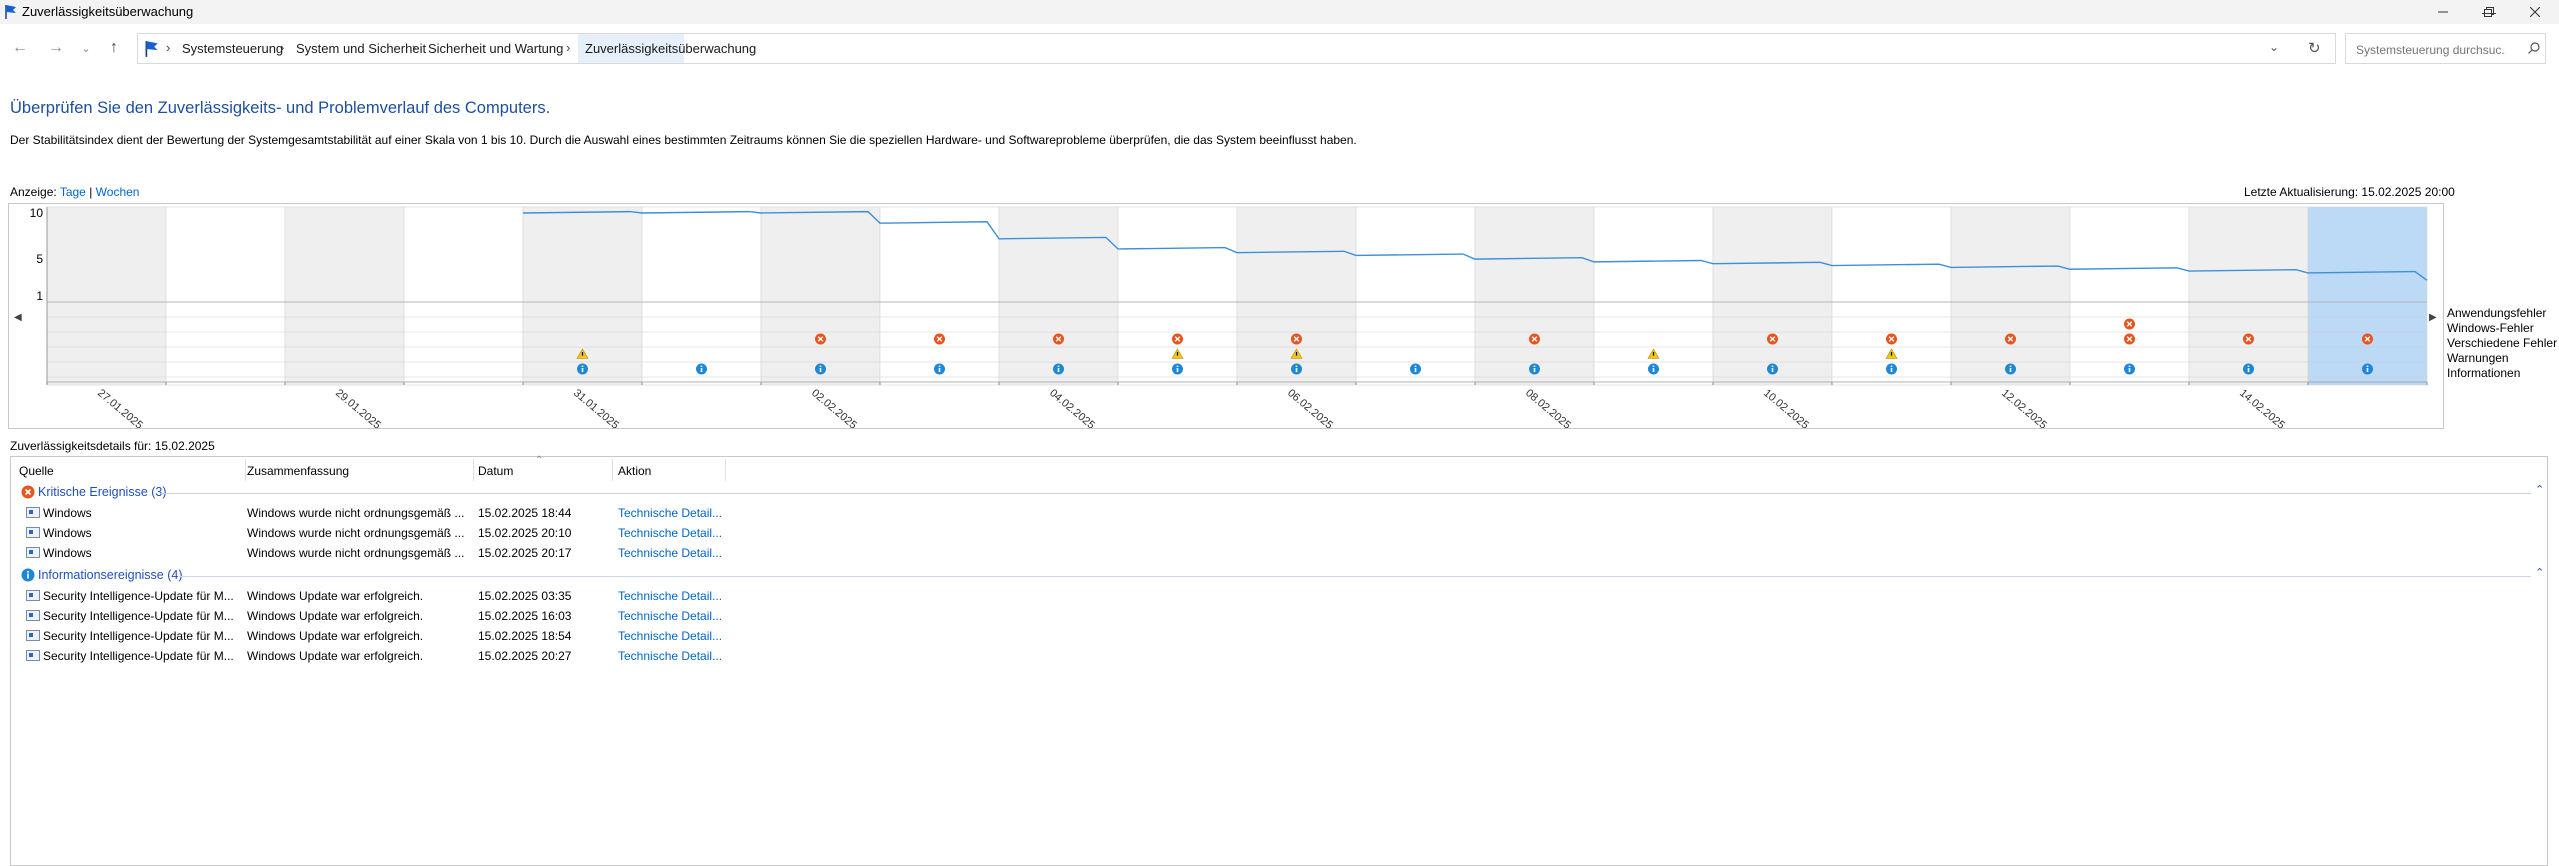  Describe the element at coordinates (56, 48) in the screenshot. I see `forward-button: →` at that location.